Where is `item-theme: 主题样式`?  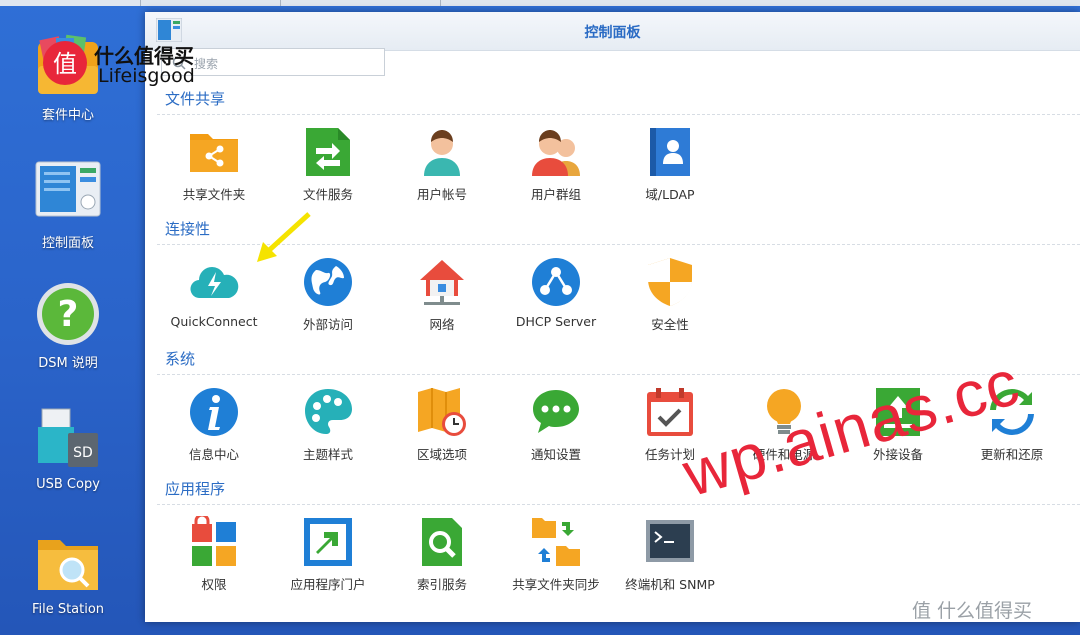 item-theme: 主题样式 is located at coordinates (328, 424).